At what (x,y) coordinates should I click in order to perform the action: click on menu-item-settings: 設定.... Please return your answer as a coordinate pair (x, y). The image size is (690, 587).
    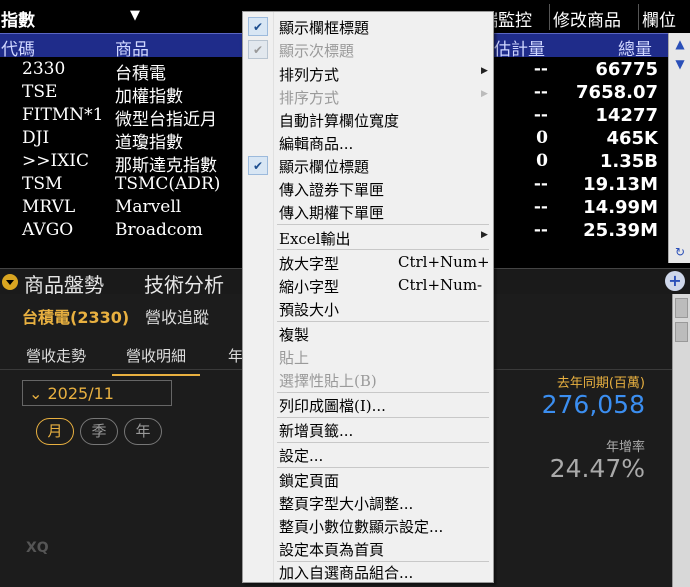
    Looking at the image, I should click on (368, 454).